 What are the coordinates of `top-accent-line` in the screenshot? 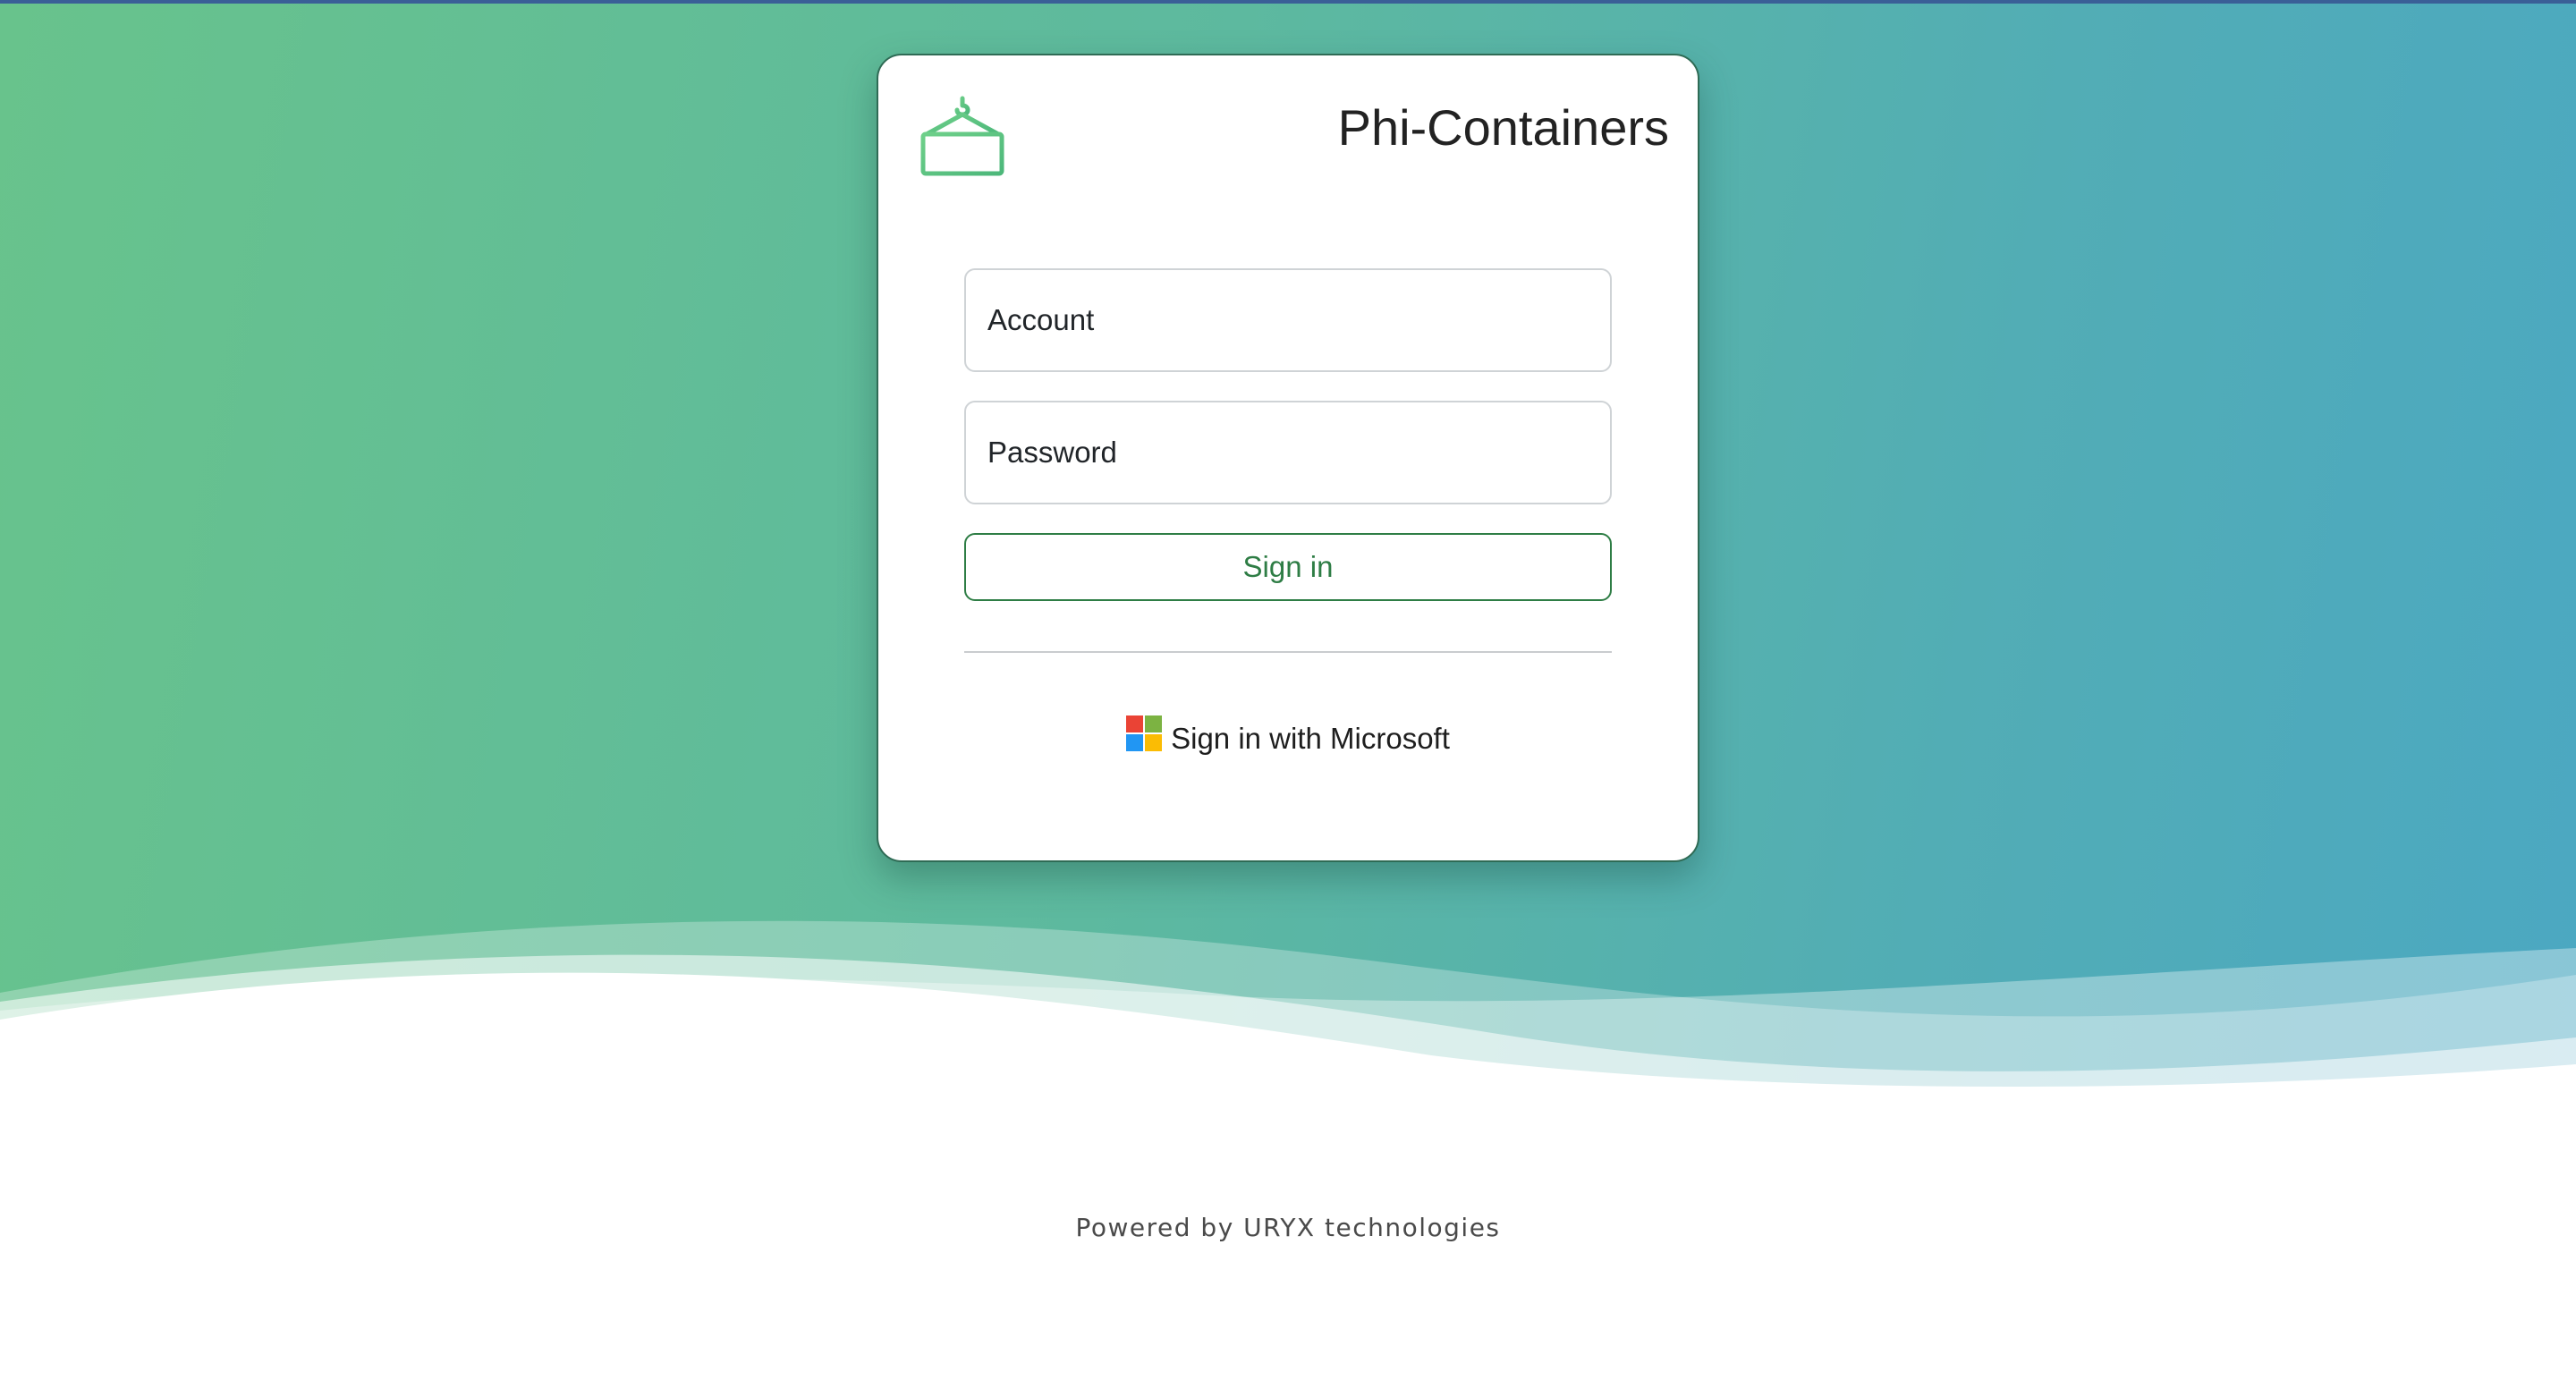 It's located at (1288, 2).